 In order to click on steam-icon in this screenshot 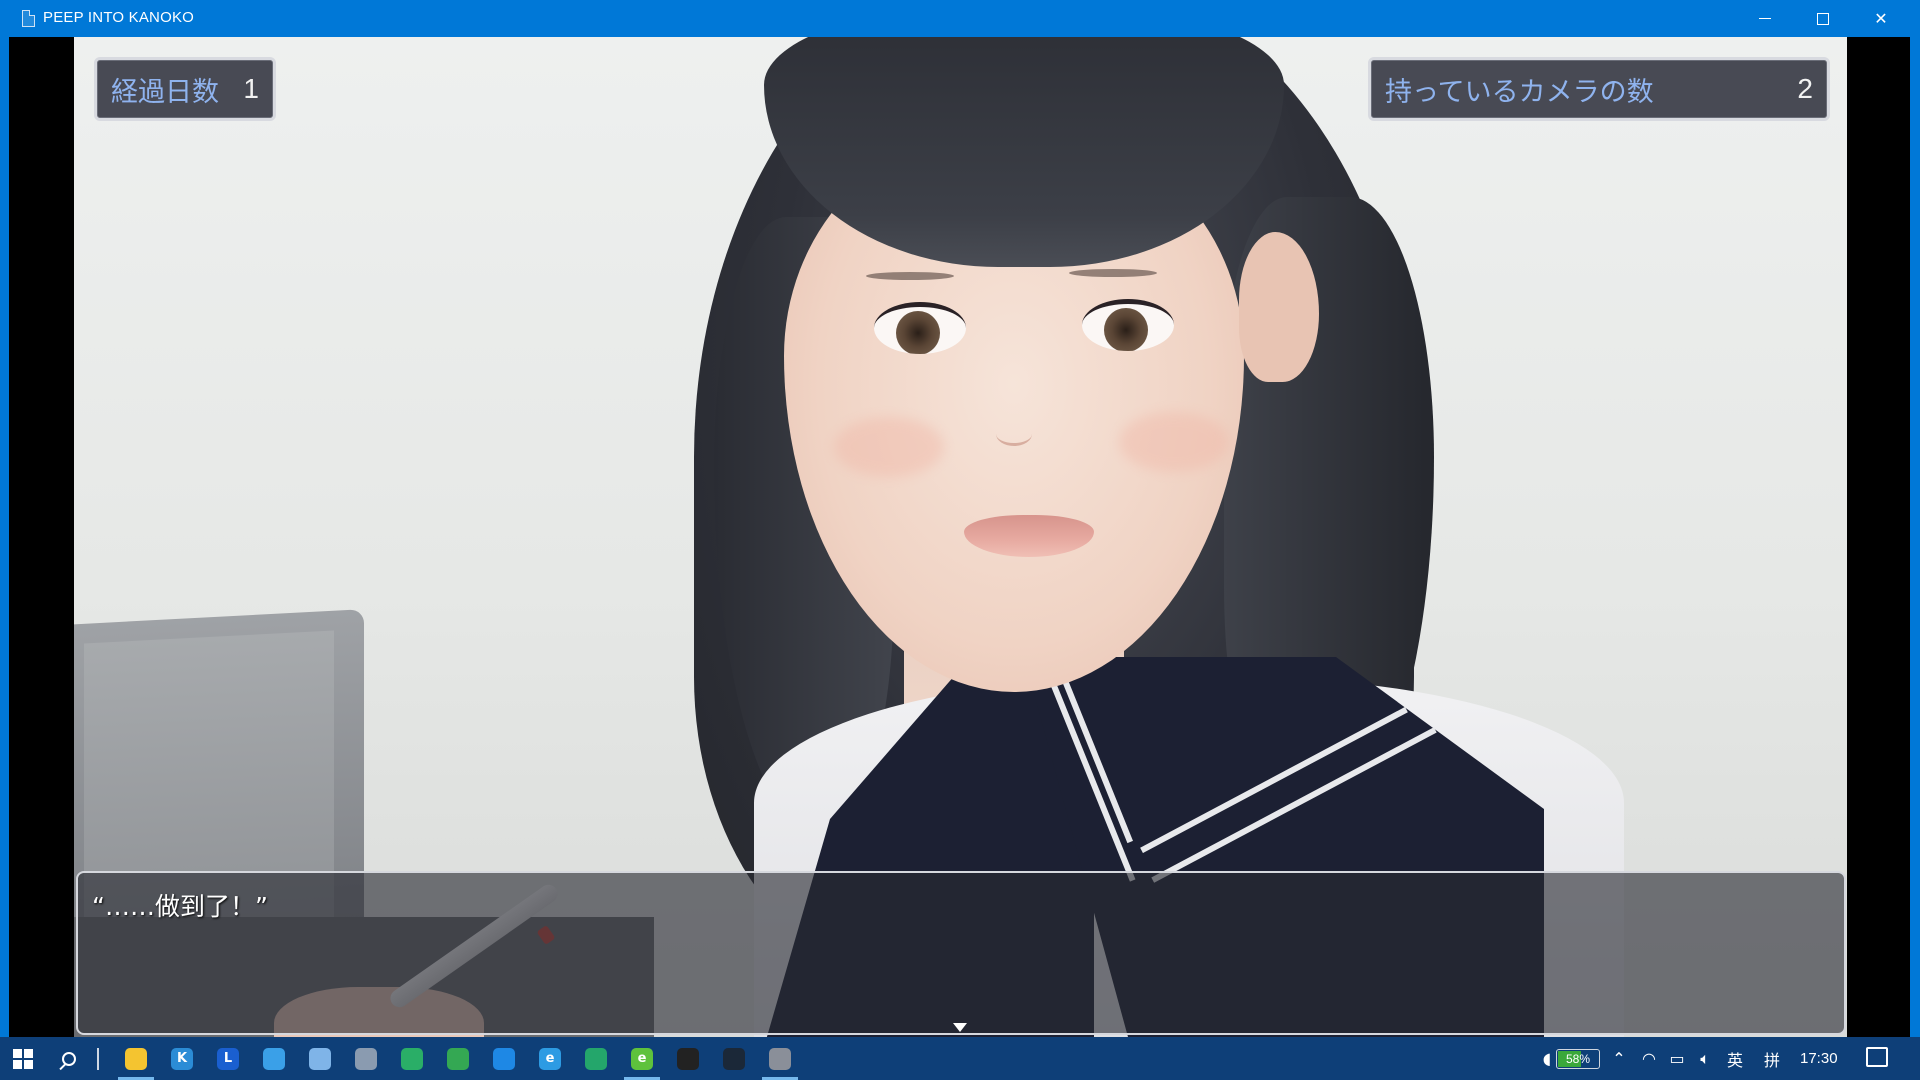, I will do `click(734, 1058)`.